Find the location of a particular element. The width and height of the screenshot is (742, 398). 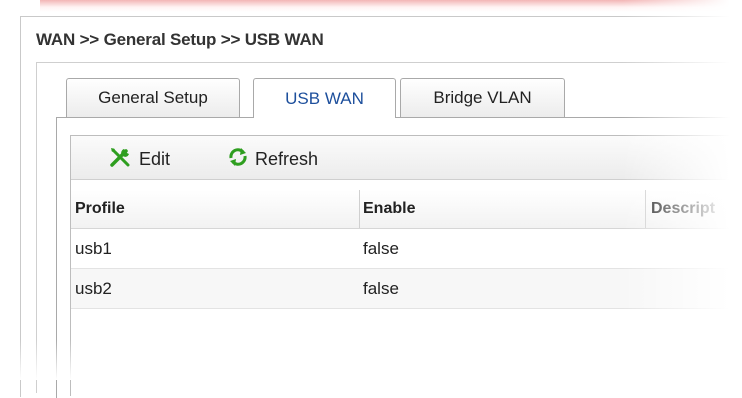

column-header-profile: Profile is located at coordinates (215, 209).